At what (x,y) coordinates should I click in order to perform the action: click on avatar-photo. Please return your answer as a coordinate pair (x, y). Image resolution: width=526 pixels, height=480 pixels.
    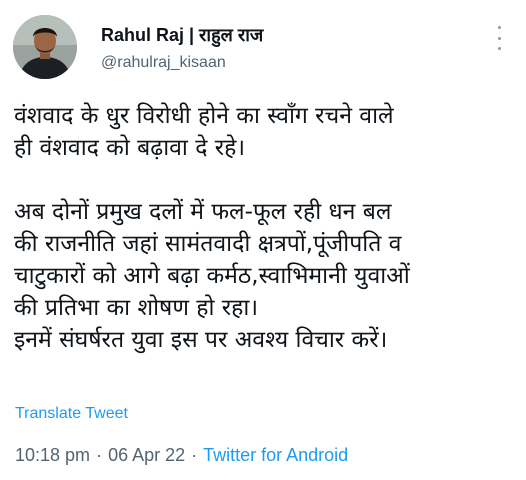
    Looking at the image, I should click on (45, 47).